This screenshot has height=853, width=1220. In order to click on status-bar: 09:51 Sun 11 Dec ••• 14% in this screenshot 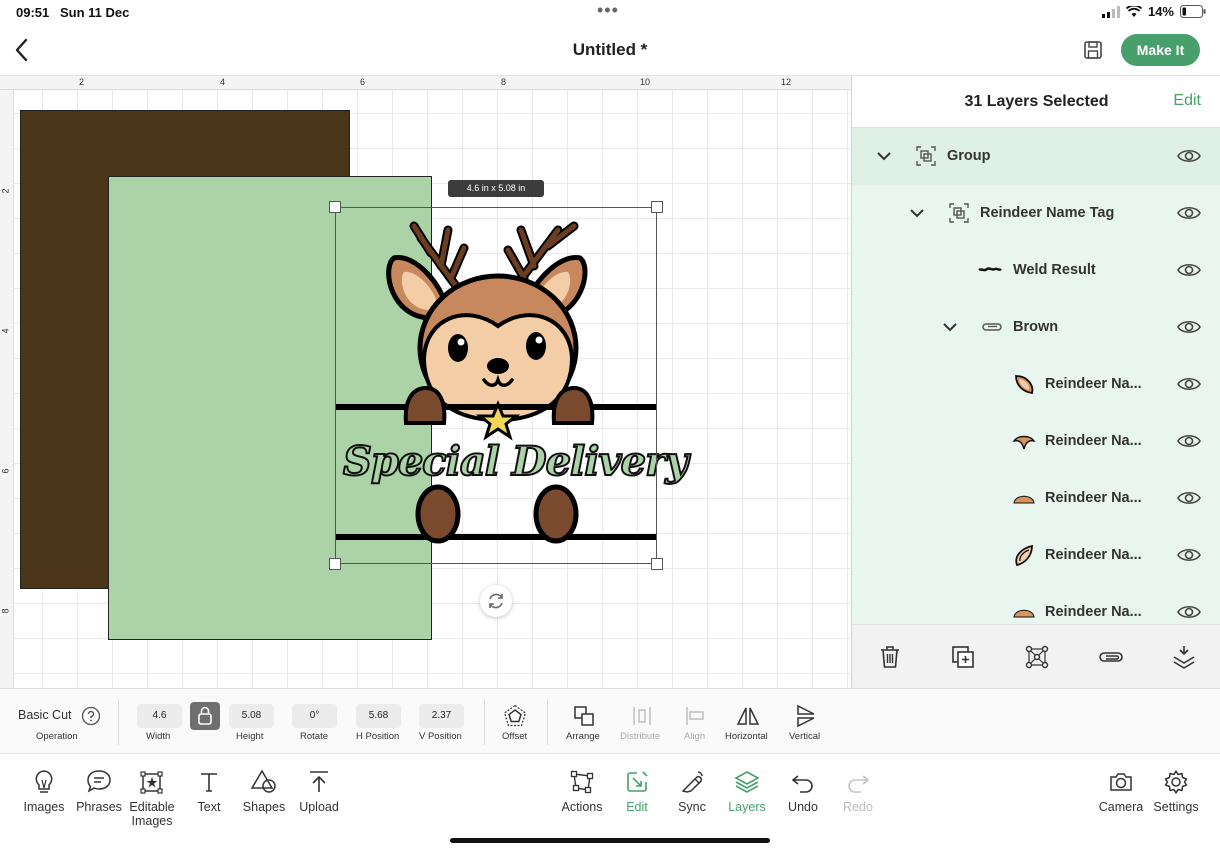, I will do `click(610, 12)`.